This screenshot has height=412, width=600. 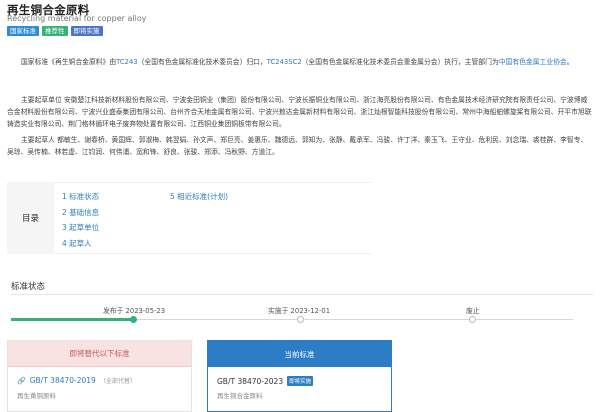 What do you see at coordinates (473, 311) in the screenshot?
I see `timeline-label-abolished: 废止` at bounding box center [473, 311].